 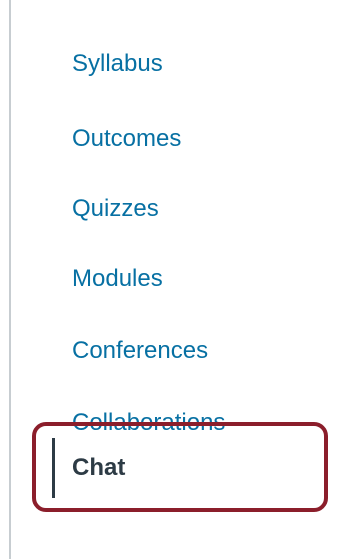 I want to click on nav-item-outcomes: Outcomes, so click(x=126, y=139).